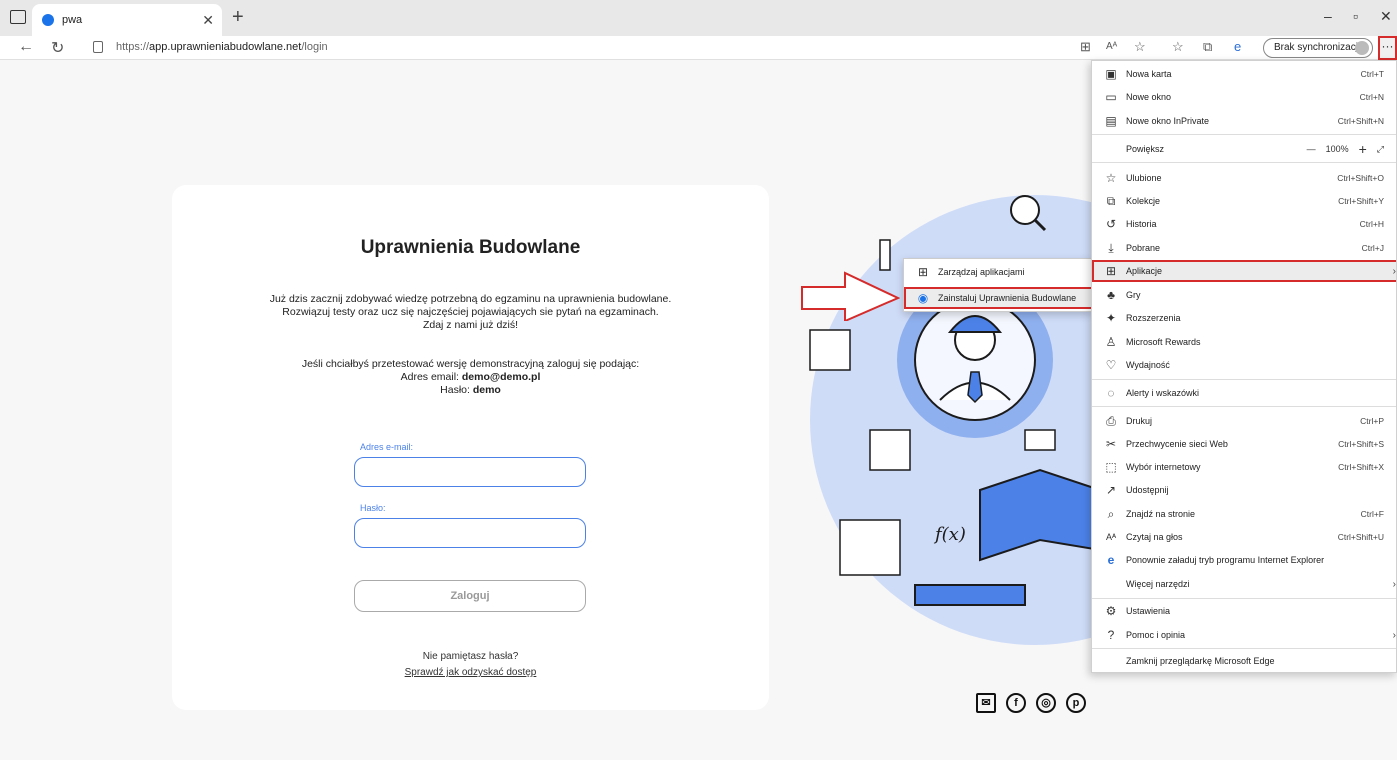 This screenshot has width=1397, height=760. I want to click on sync-button: Brak synchronizacji, so click(1318, 48).